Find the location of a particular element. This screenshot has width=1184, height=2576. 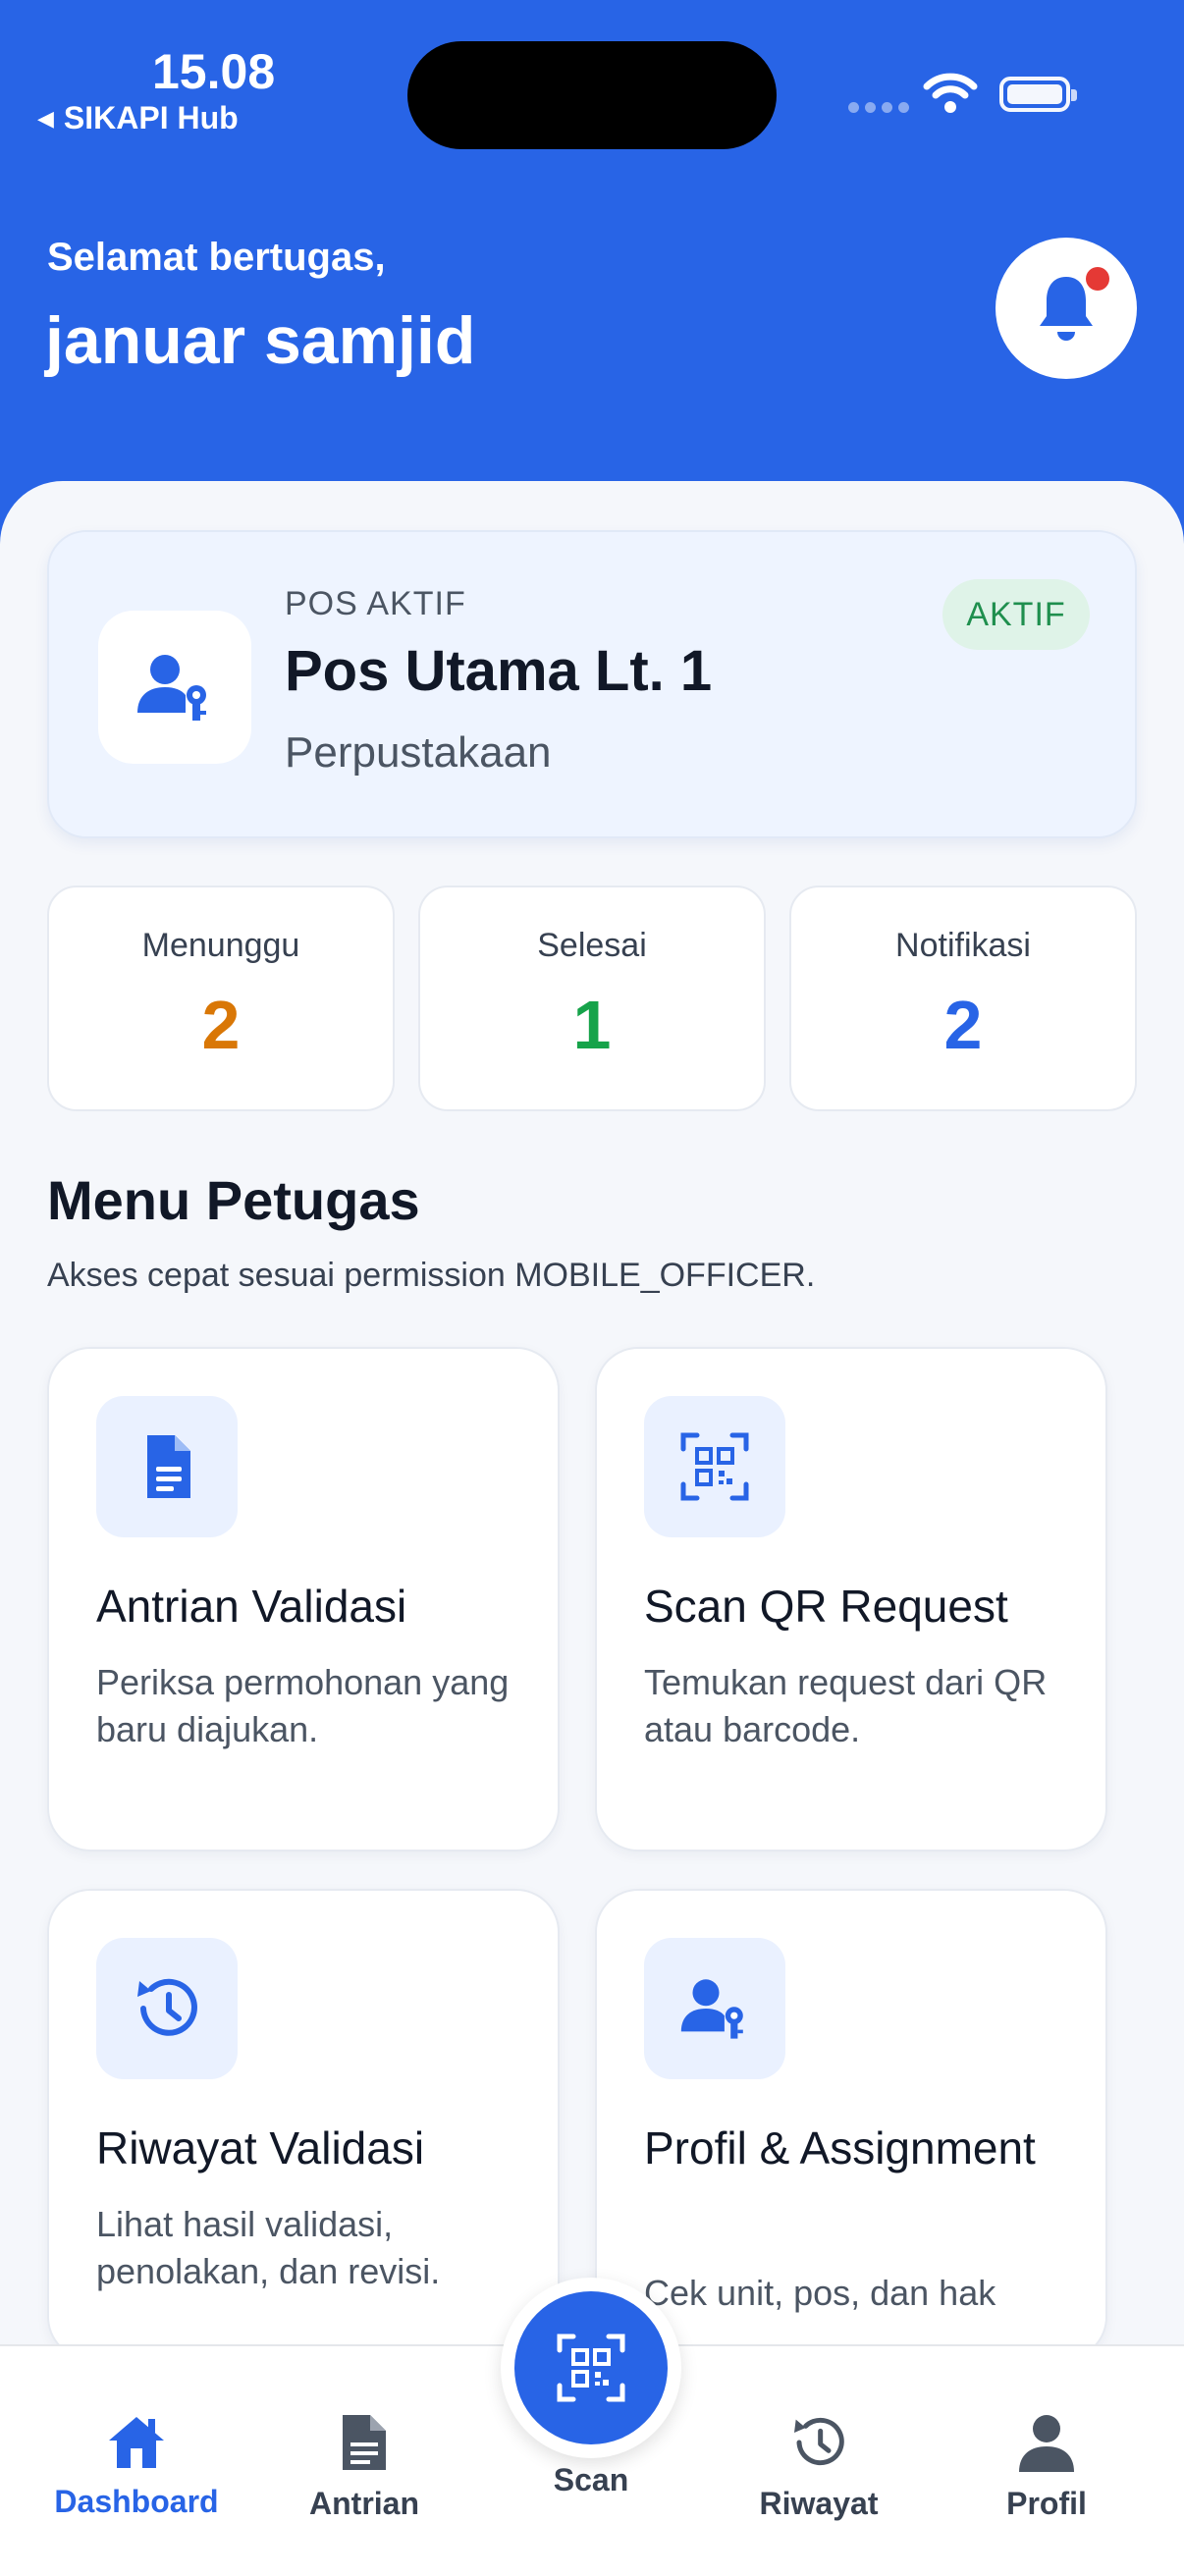

greeting-text: Selamat bertugas, is located at coordinates (216, 257).